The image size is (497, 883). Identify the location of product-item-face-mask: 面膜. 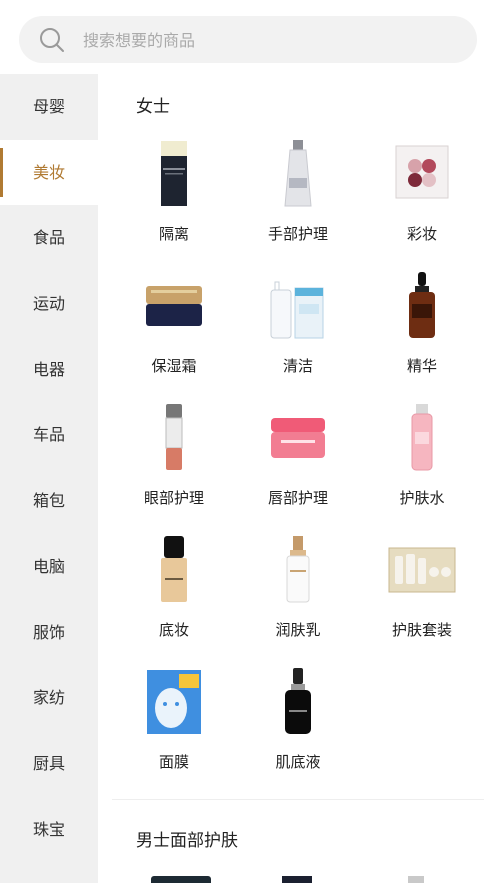
(174, 720).